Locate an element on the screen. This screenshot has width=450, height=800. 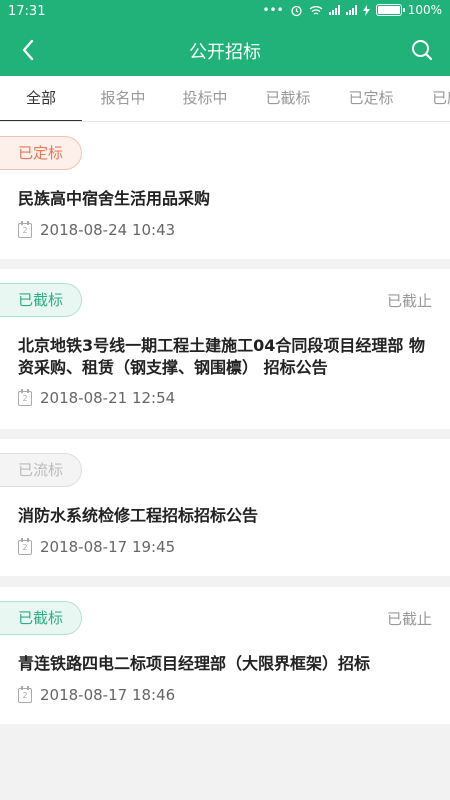
status-badge: 已定标 is located at coordinates (41, 153).